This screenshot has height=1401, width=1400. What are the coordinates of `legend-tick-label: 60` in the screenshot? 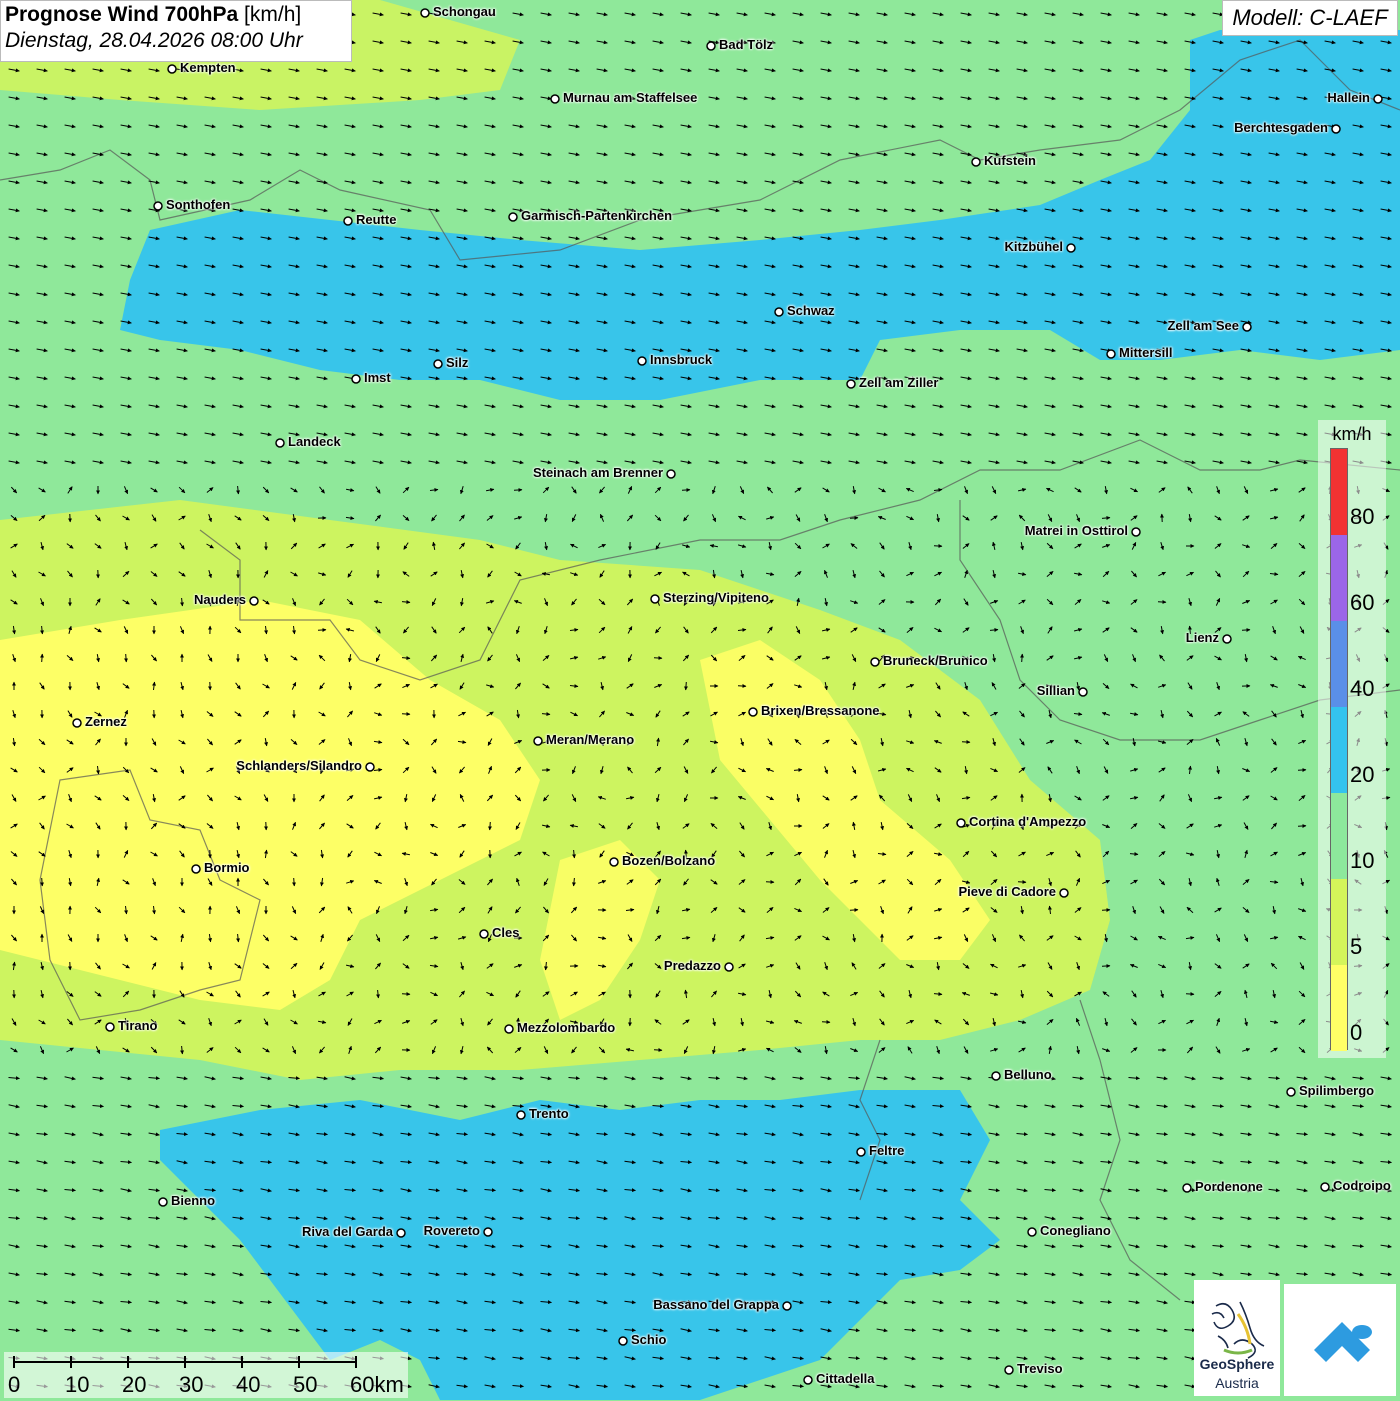 It's located at (1362, 603).